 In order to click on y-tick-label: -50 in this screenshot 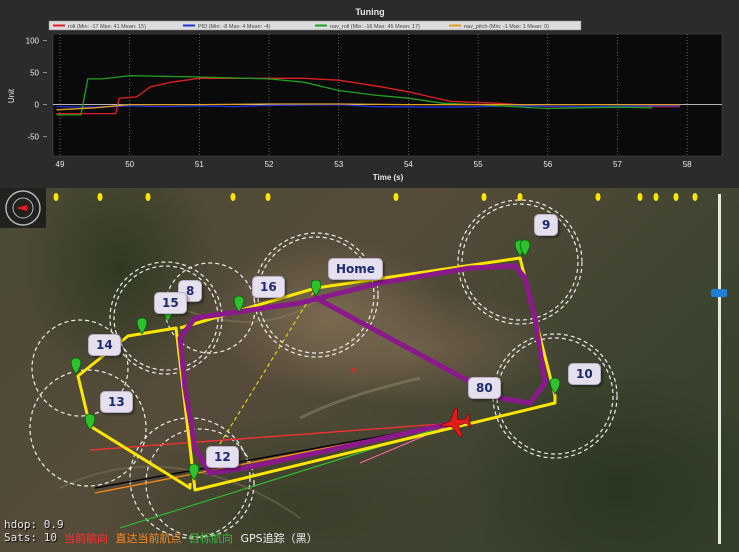, I will do `click(33, 137)`.